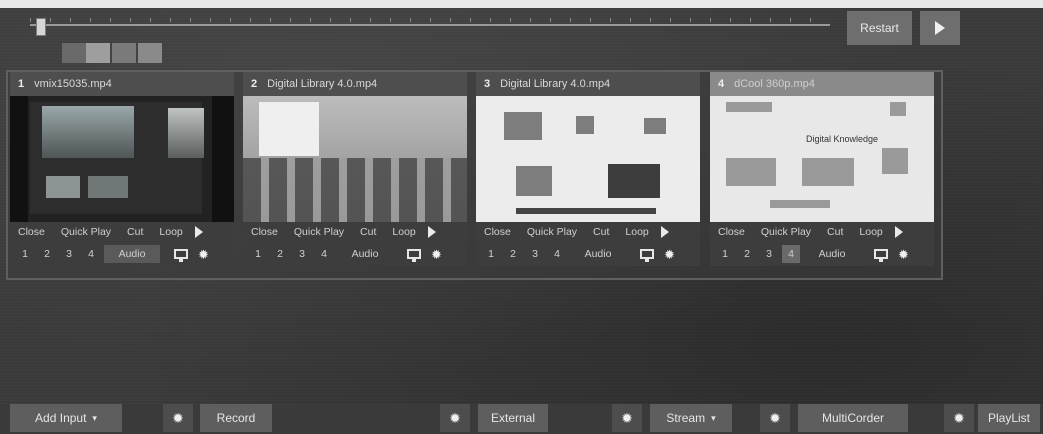  I want to click on add-input-label: Add Input, so click(61, 418).